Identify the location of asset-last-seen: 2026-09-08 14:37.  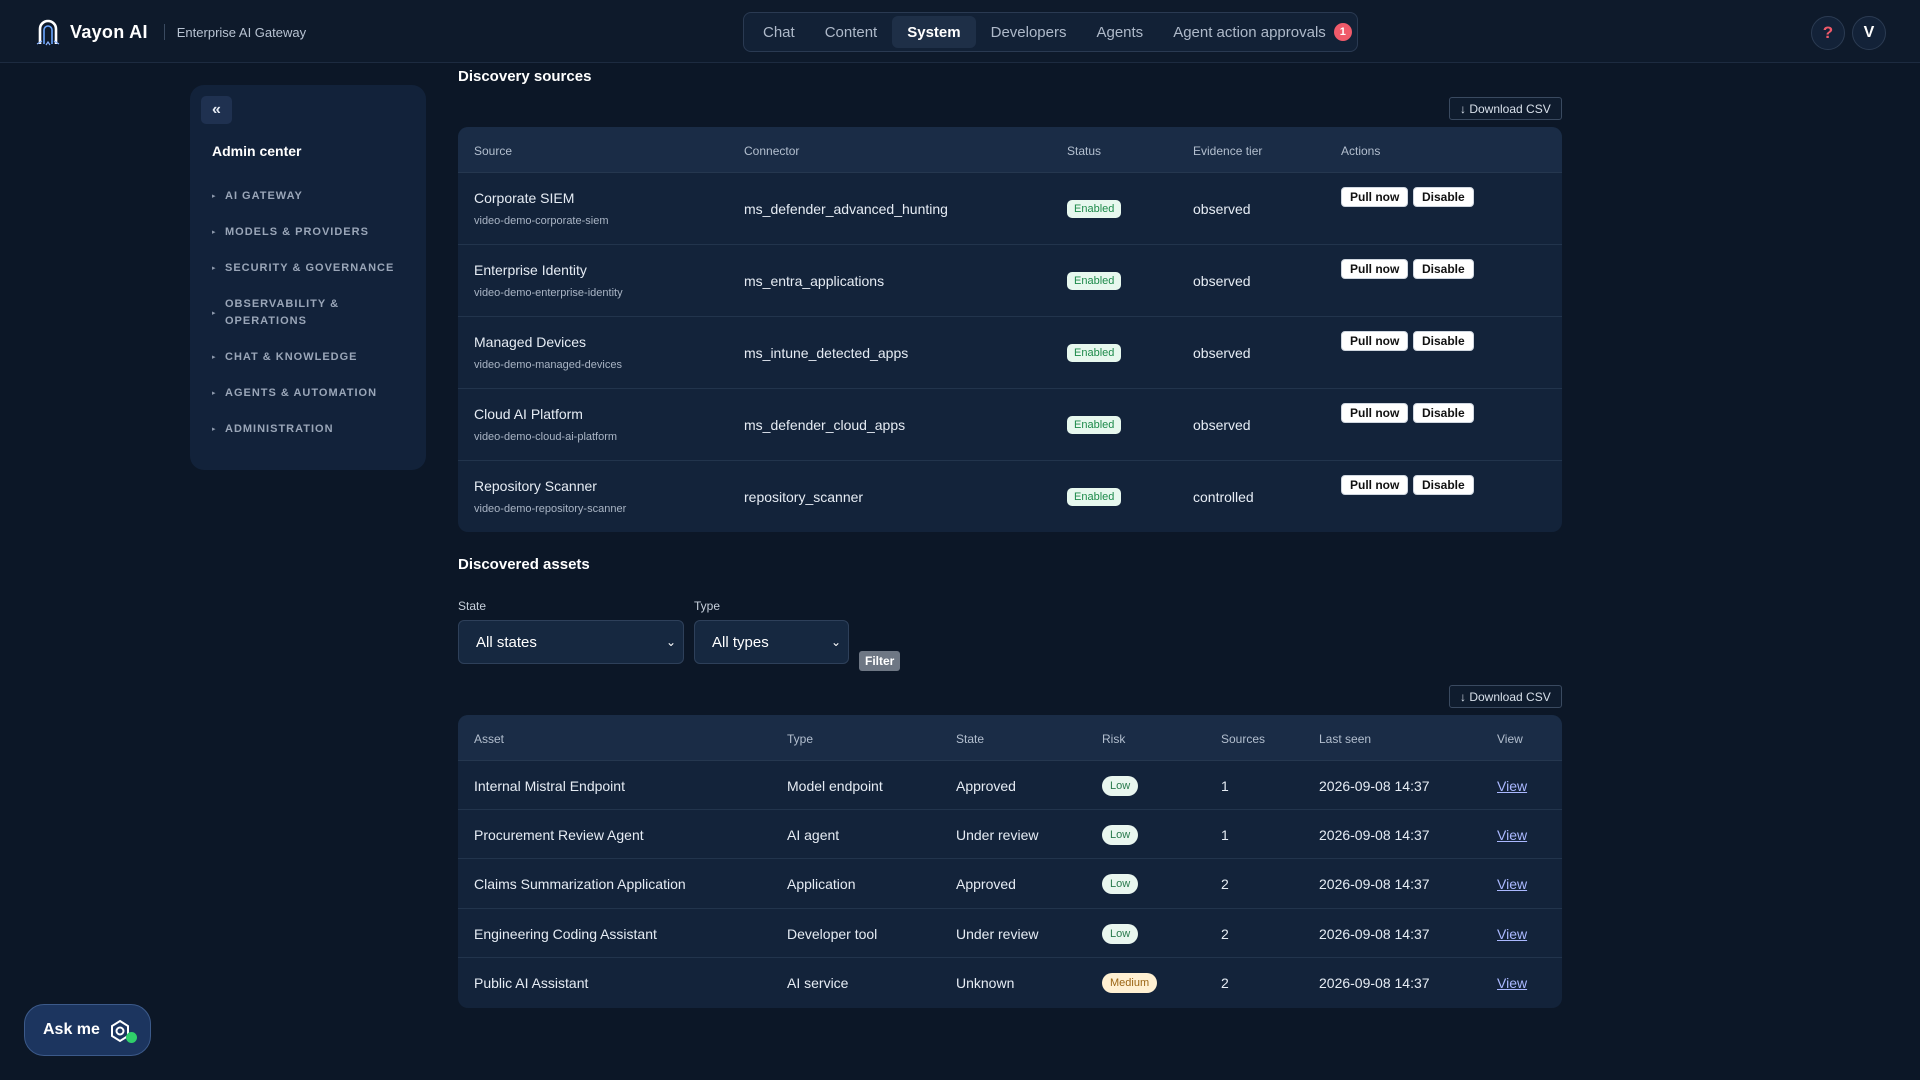
(1374, 884).